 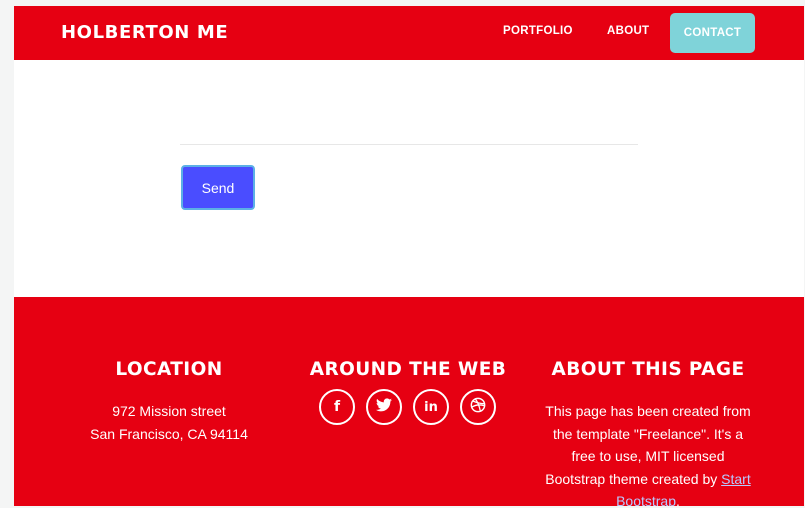 I want to click on twitter-icon, so click(x=384, y=407).